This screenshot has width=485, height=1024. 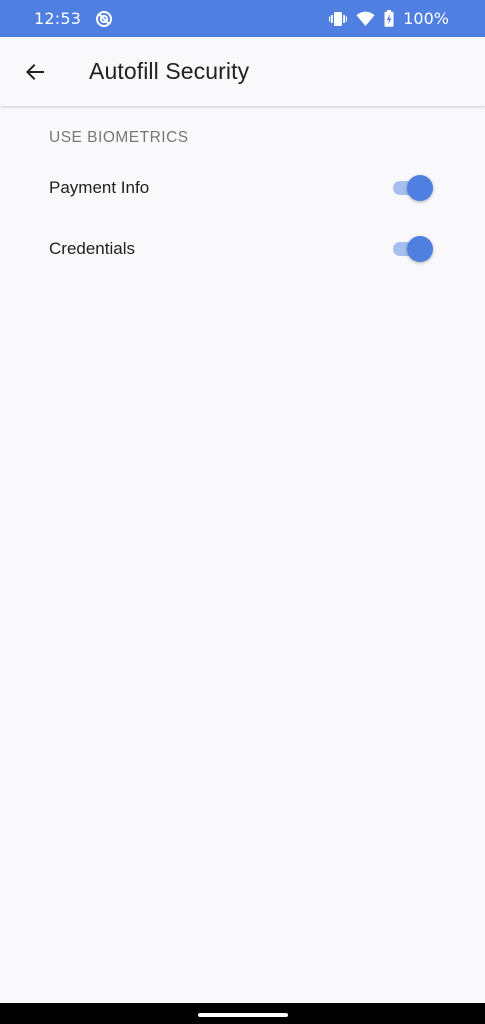 I want to click on app-bar: Autofill Security, so click(x=242, y=71).